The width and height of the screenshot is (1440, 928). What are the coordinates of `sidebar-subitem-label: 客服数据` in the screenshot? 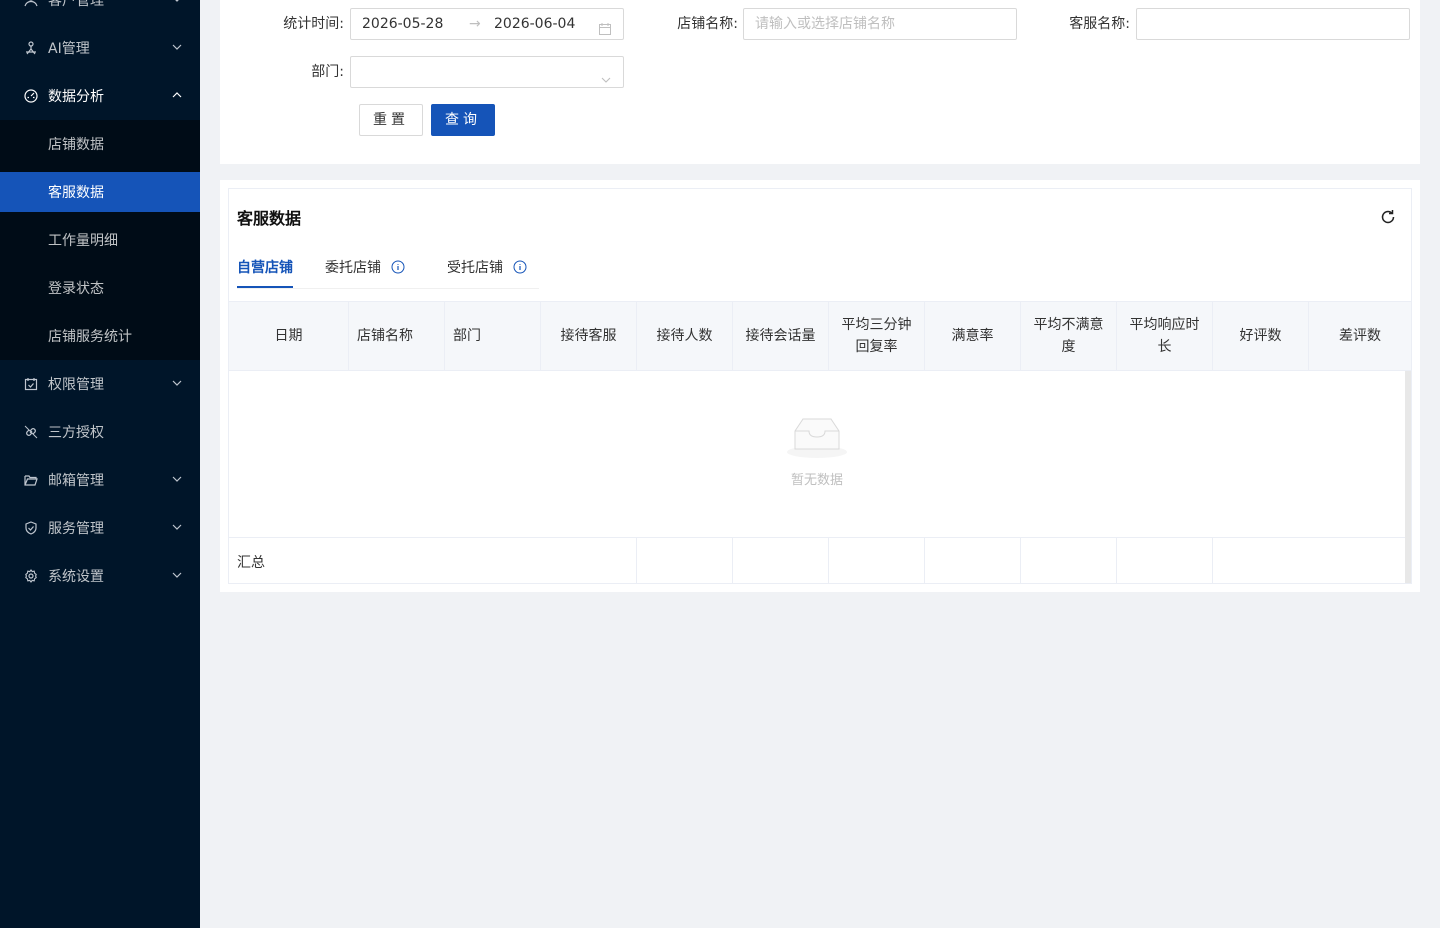 It's located at (76, 193).